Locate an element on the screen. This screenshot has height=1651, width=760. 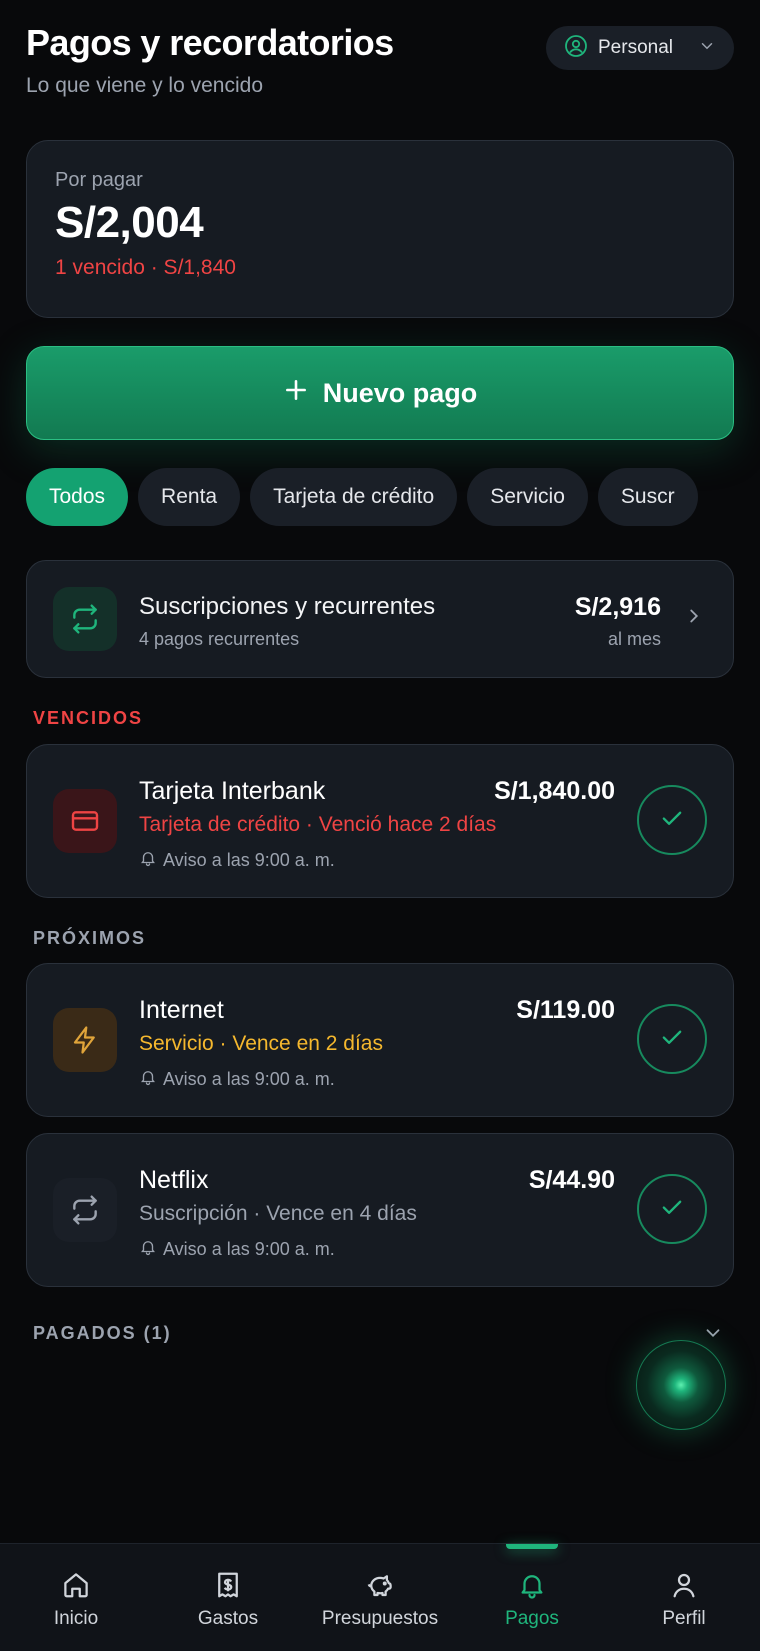
account-switcher: Personal is located at coordinates (640, 48).